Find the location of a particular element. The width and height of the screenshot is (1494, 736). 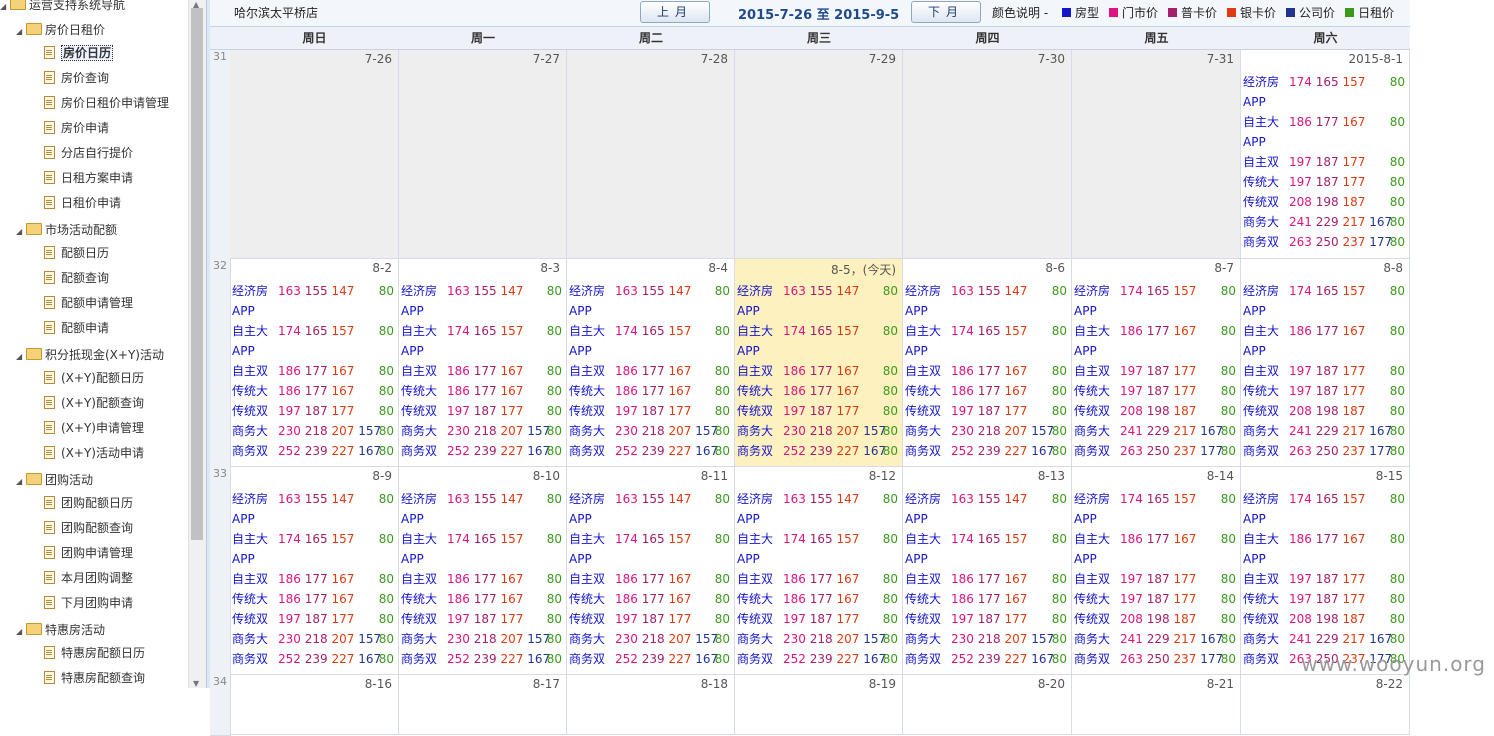

nav-item: 房价申请 is located at coordinates (76, 128).